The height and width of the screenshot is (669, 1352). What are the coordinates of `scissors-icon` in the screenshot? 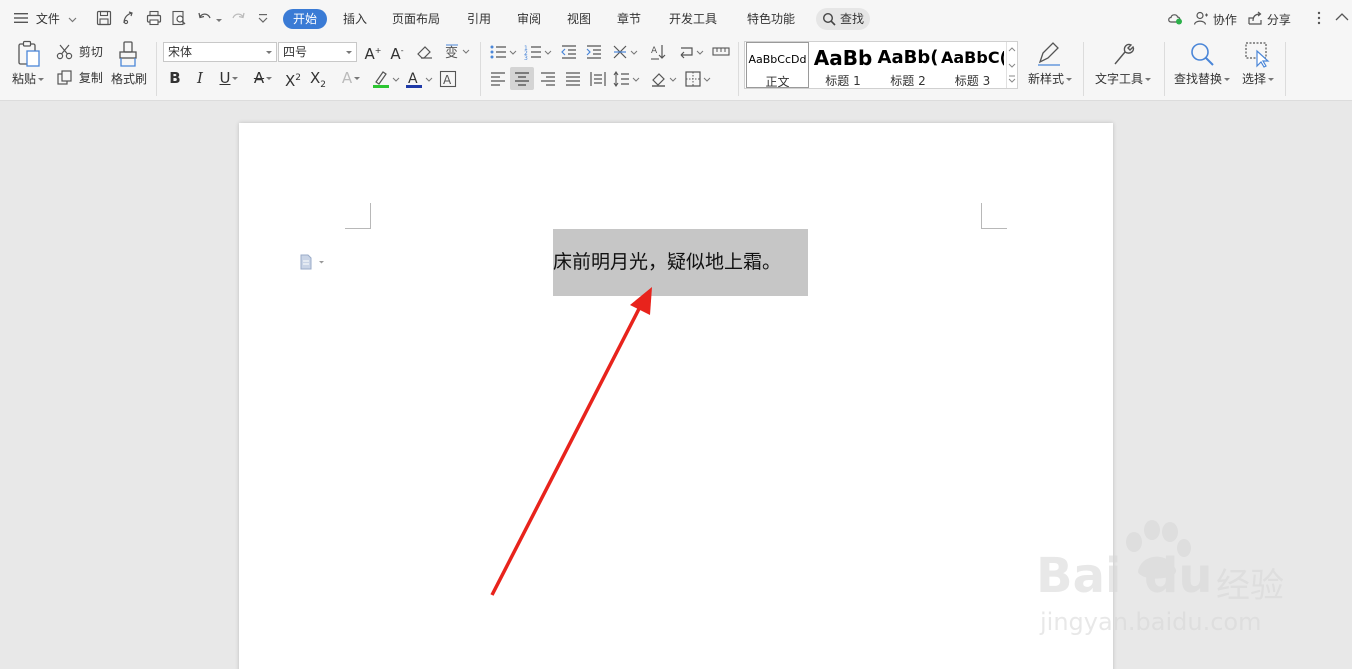 It's located at (64, 51).